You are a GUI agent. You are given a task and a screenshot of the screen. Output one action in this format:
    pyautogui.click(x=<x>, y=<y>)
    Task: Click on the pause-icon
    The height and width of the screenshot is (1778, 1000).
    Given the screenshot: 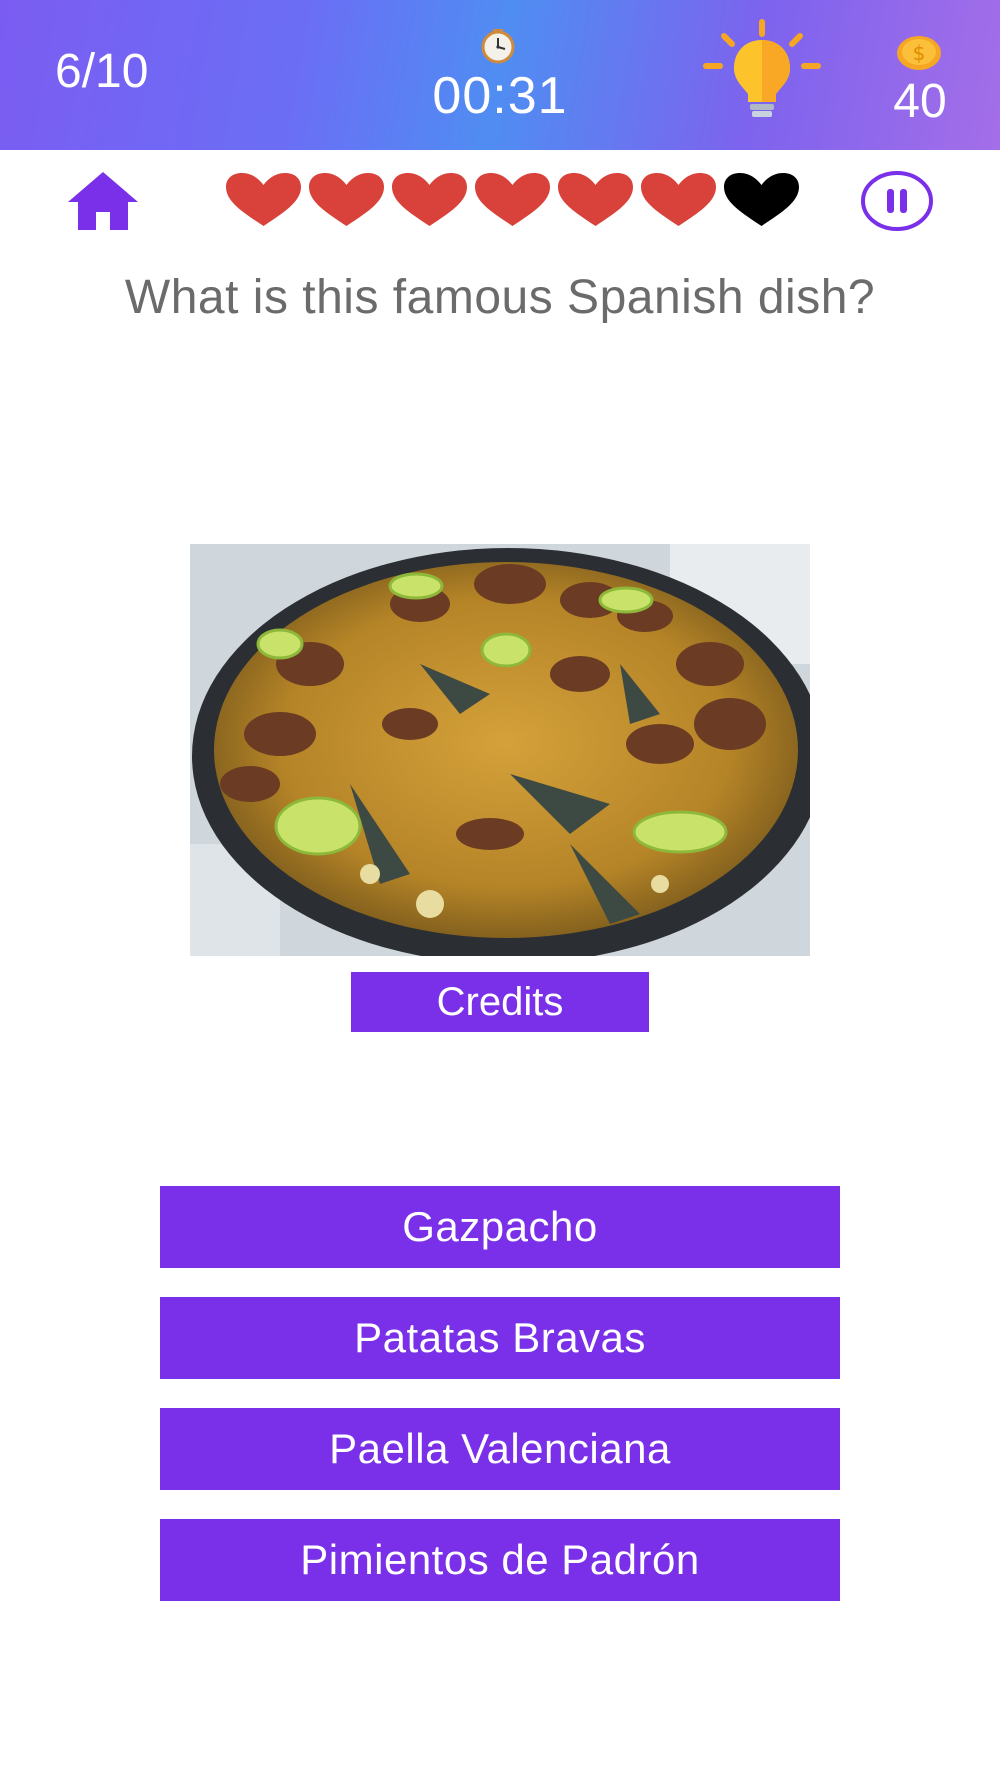 What is the action you would take?
    pyautogui.click(x=897, y=201)
    